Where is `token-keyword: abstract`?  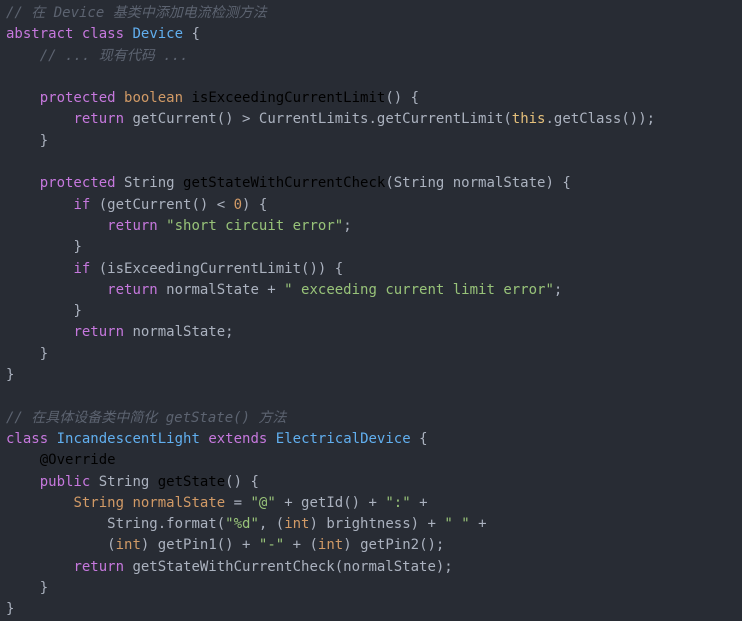 token-keyword: abstract is located at coordinates (40, 34).